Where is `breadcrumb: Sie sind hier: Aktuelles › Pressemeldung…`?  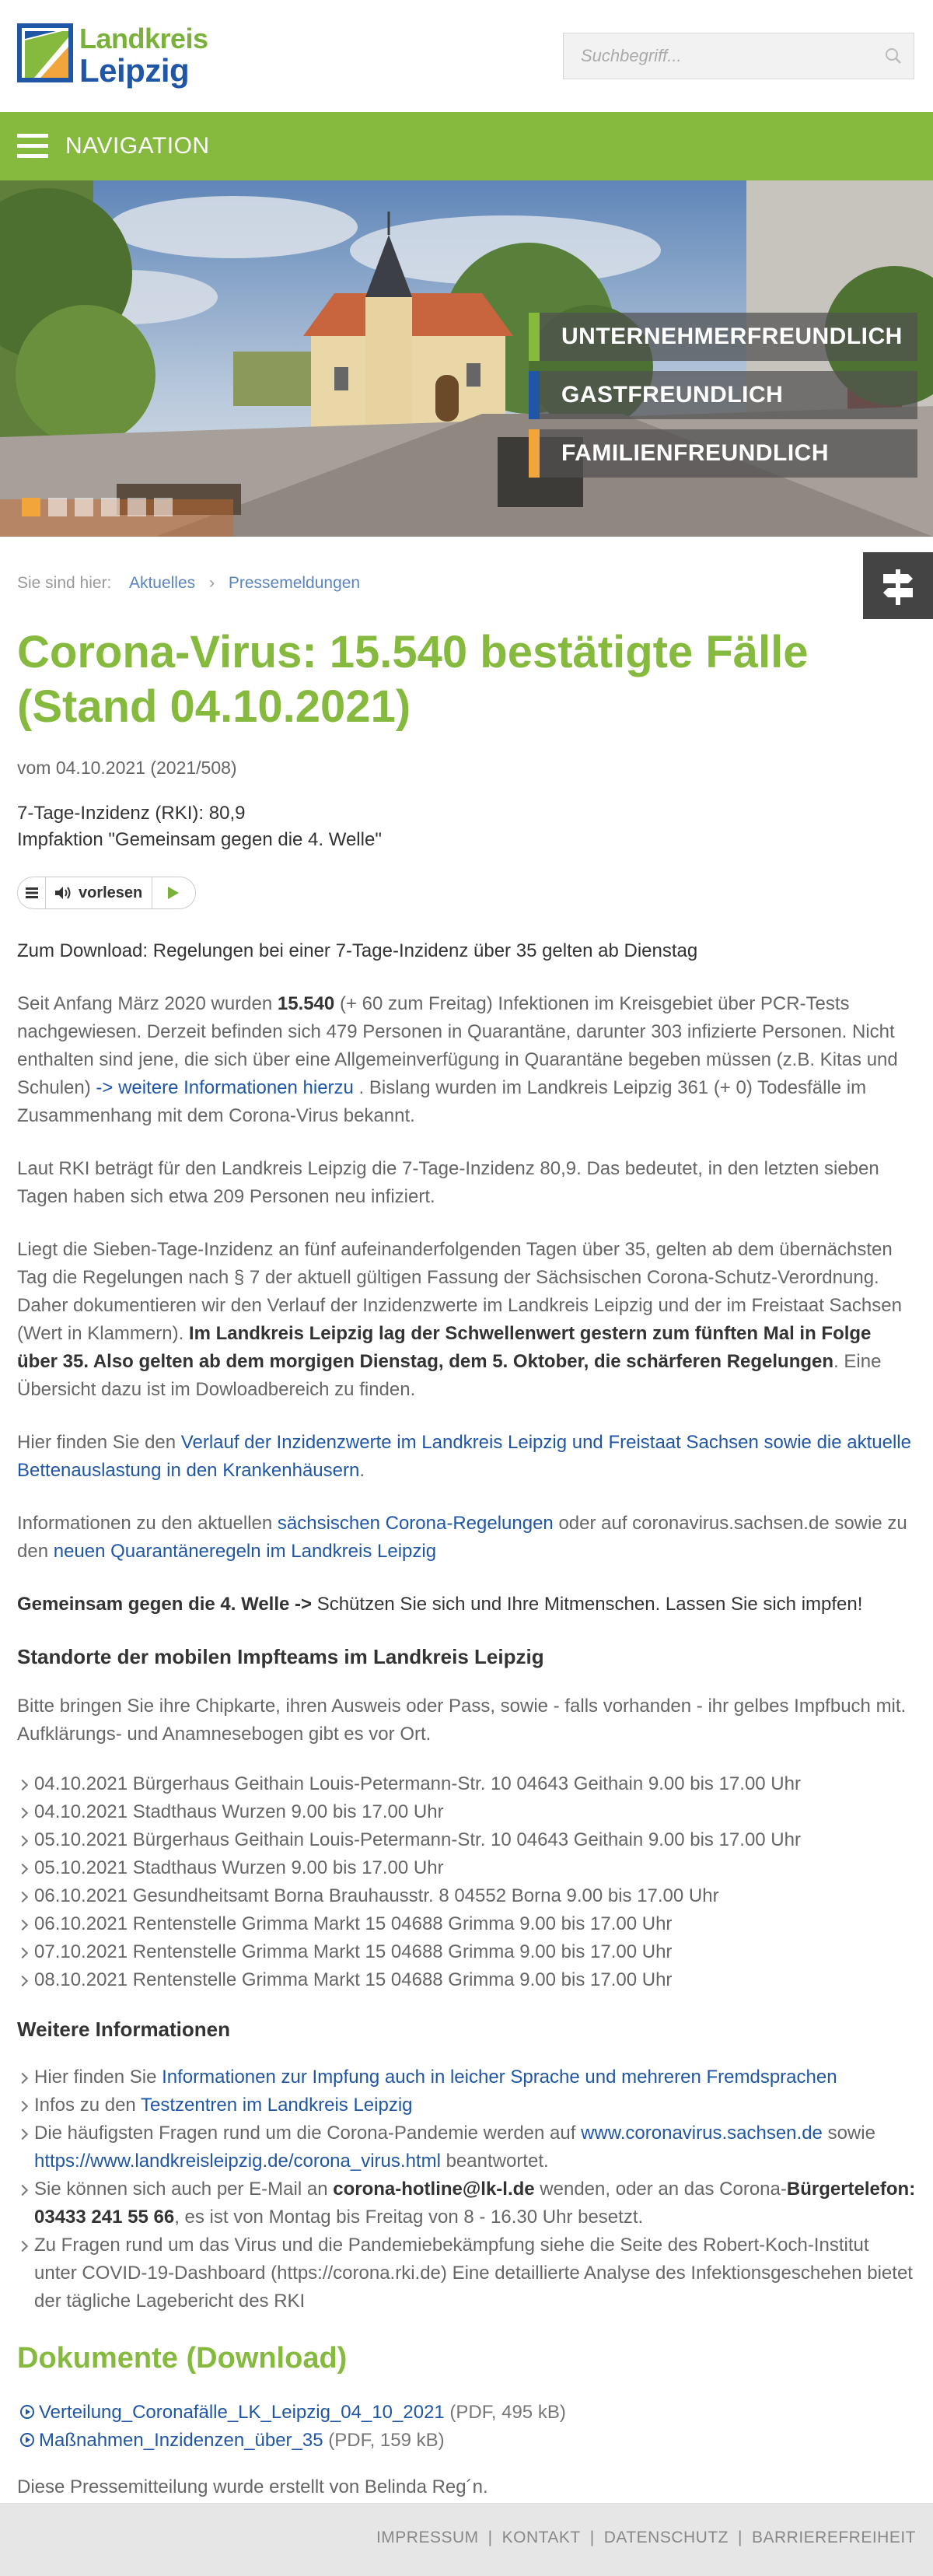 breadcrumb: Sie sind hier: Aktuelles › Pressemeldung… is located at coordinates (466, 589).